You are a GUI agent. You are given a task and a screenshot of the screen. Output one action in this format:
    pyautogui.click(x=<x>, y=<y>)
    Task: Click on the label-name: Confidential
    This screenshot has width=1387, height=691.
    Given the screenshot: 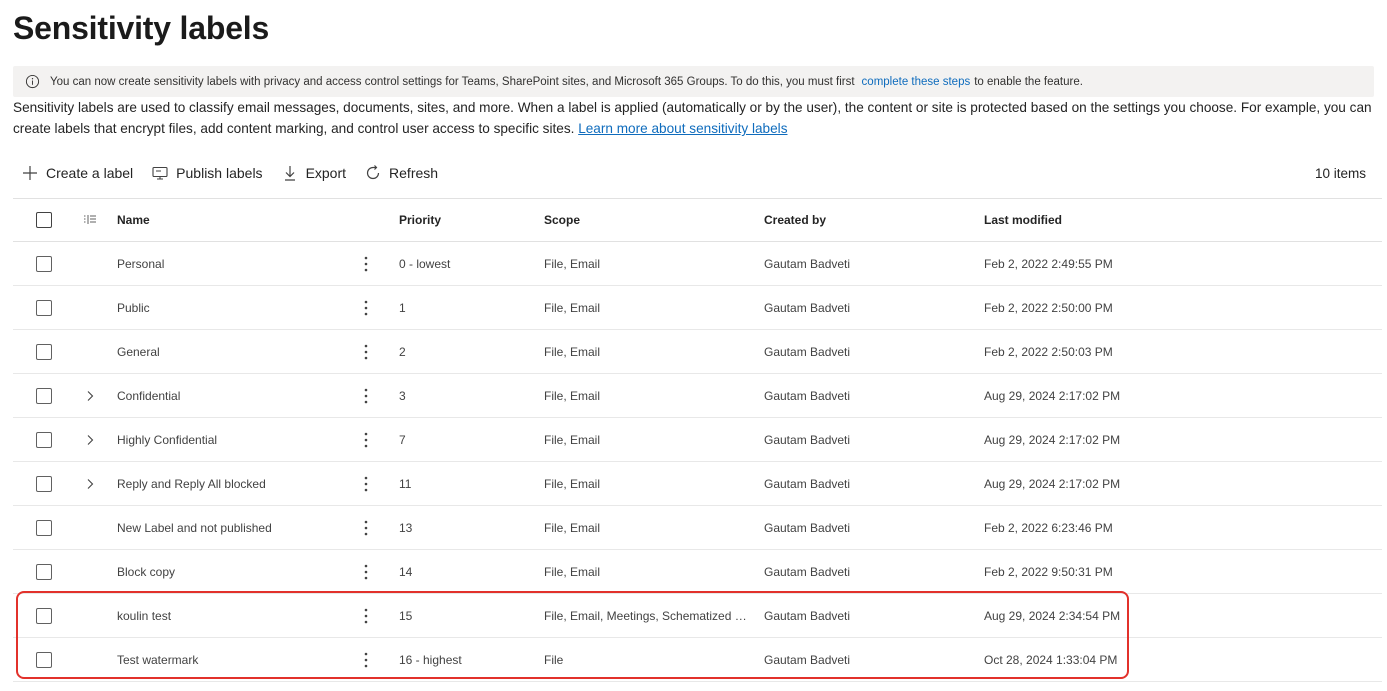 What is the action you would take?
    pyautogui.click(x=232, y=395)
    